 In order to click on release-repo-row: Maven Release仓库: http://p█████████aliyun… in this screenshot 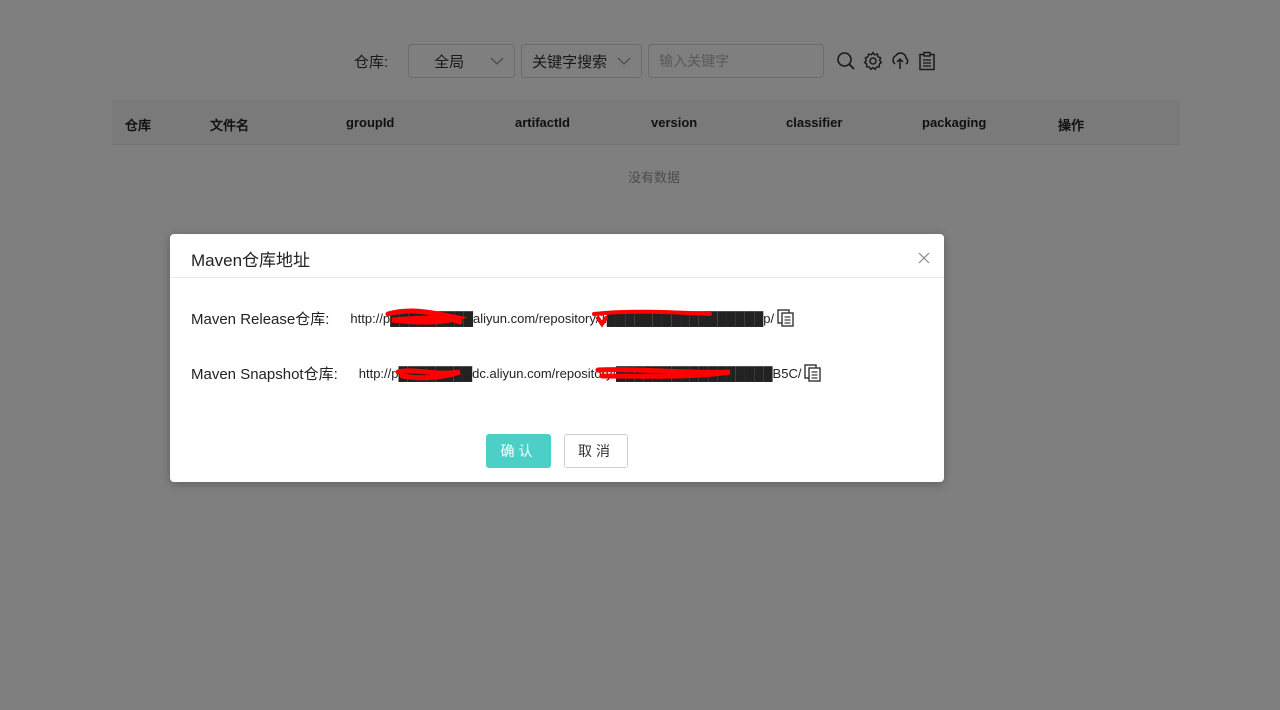, I will do `click(493, 318)`.